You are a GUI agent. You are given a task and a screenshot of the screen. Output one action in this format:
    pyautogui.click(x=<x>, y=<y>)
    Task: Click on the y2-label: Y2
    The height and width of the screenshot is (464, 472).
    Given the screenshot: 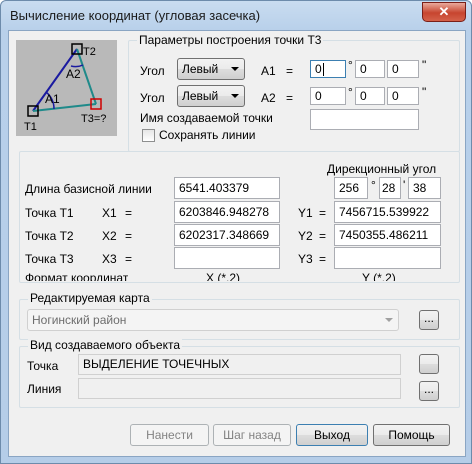 What is the action you would take?
    pyautogui.click(x=305, y=236)
    